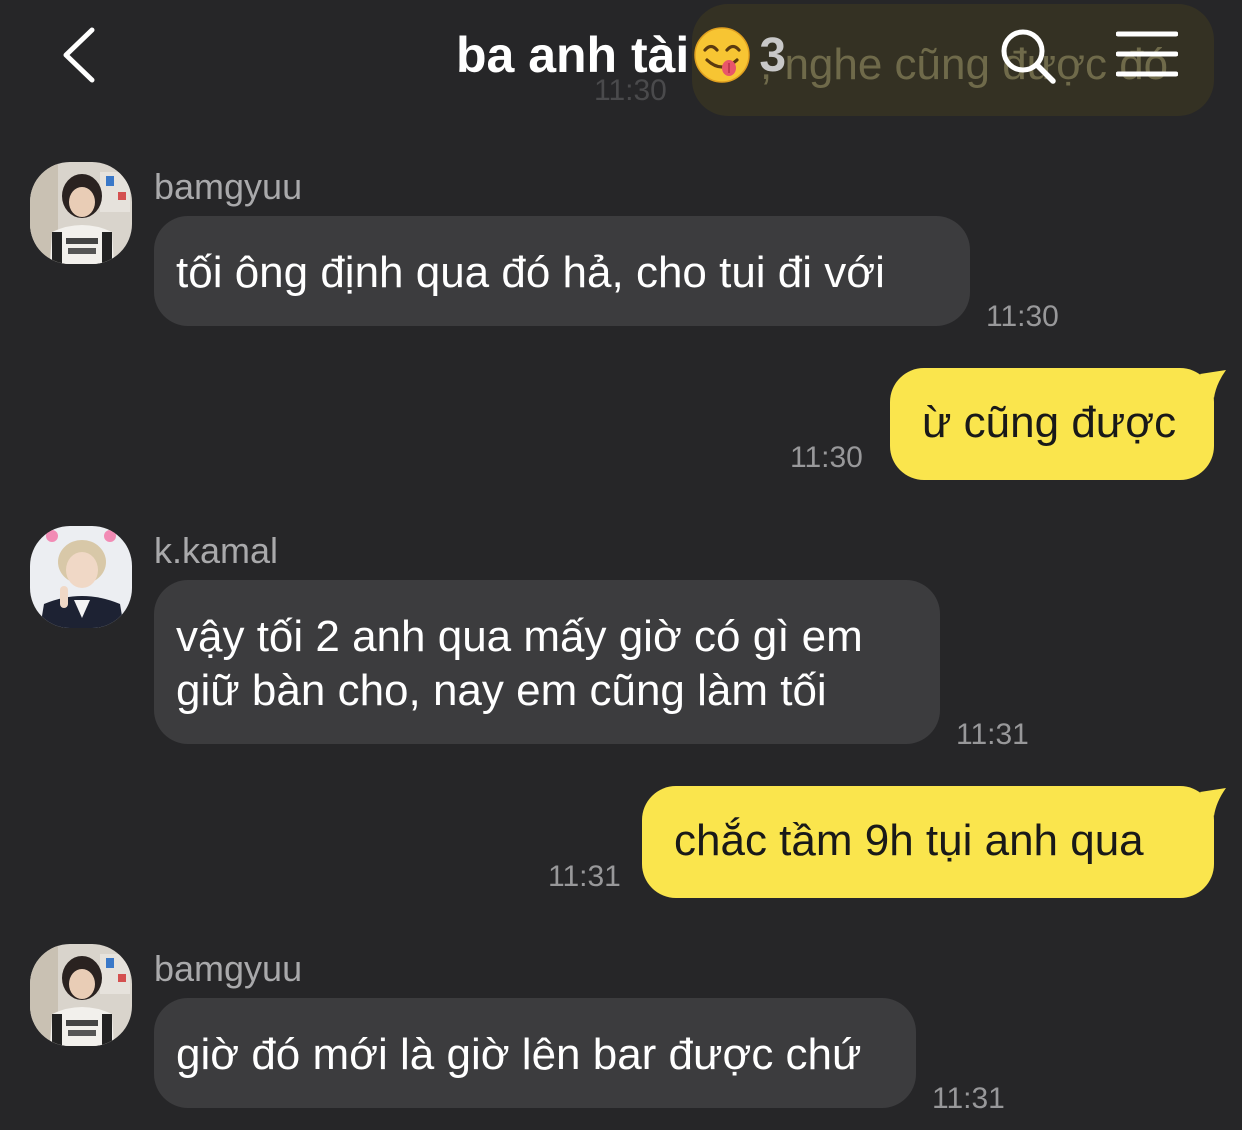 Image resolution: width=1242 pixels, height=1130 pixels. I want to click on chat-header: , nghe cũng được đó 11:30 ba anh tài 3, so click(621, 60).